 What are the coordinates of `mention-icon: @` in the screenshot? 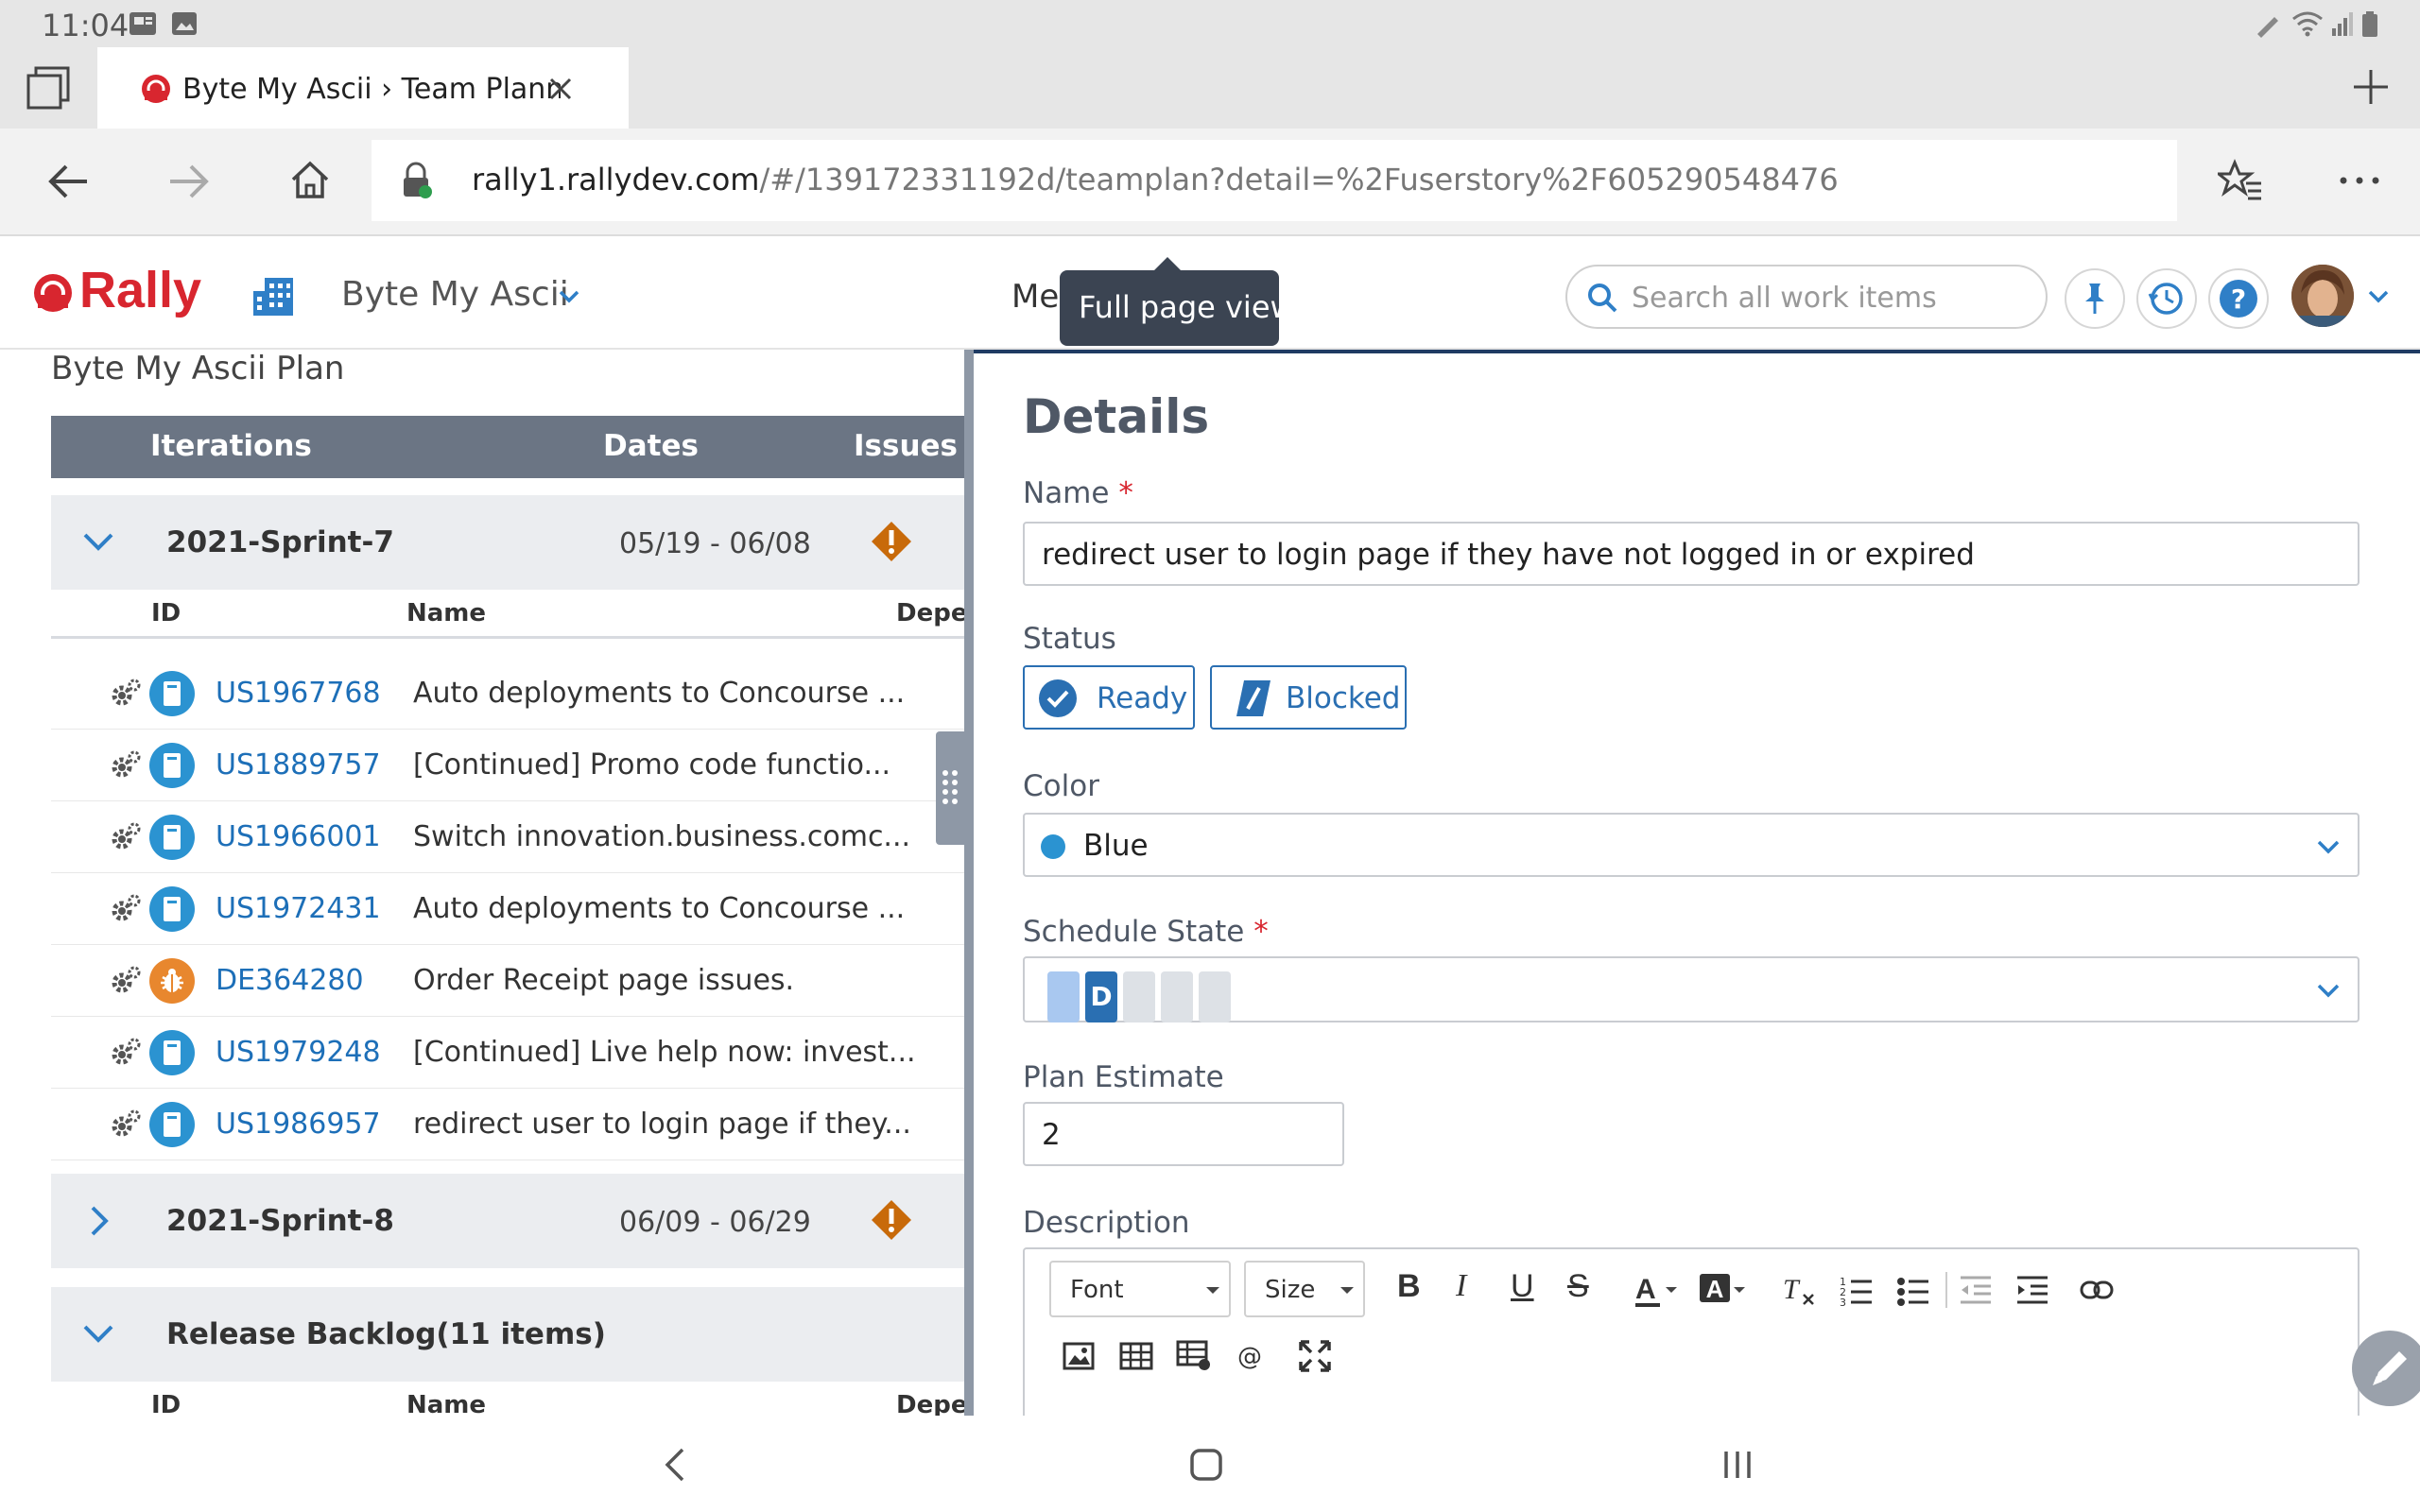 It's located at (1250, 1356).